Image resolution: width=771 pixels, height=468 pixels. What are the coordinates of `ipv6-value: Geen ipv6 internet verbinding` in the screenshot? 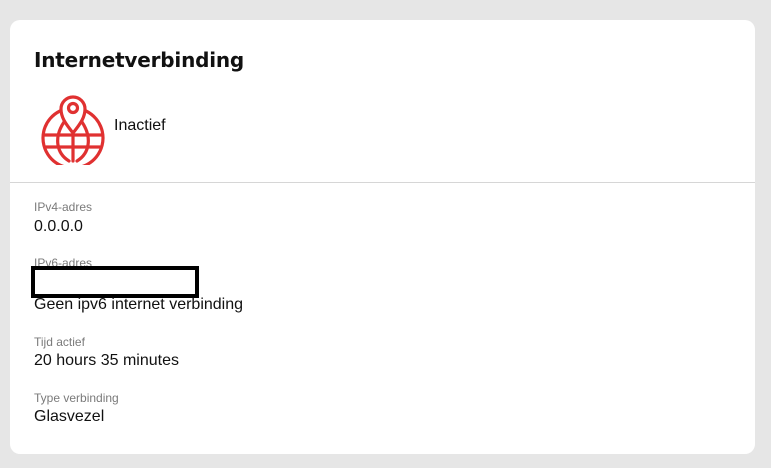 It's located at (139, 304).